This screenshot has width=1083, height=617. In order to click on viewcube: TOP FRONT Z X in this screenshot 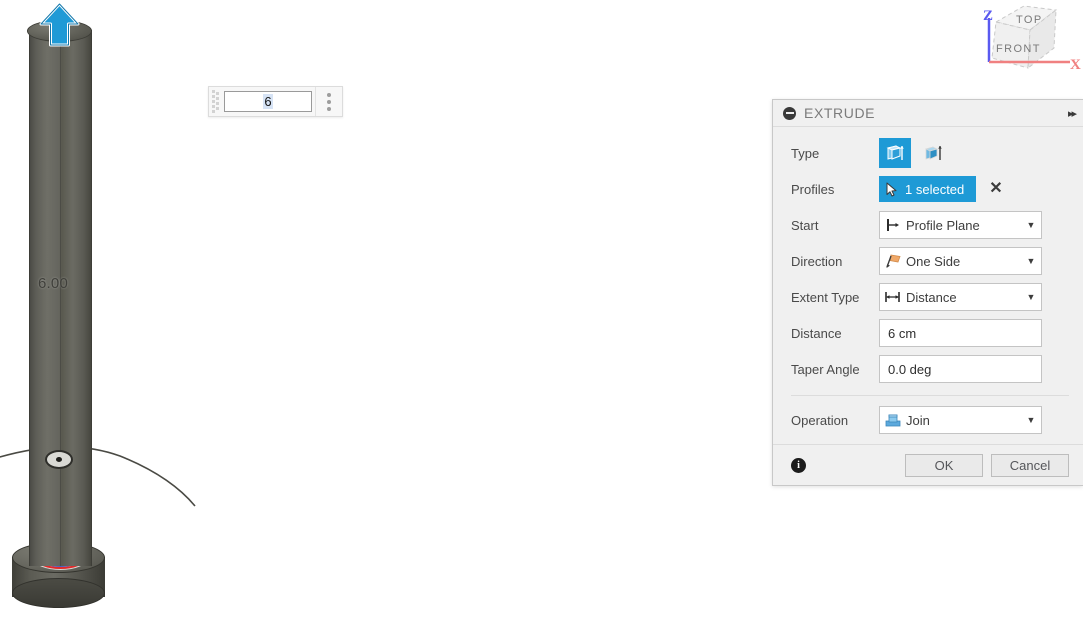, I will do `click(1030, 41)`.